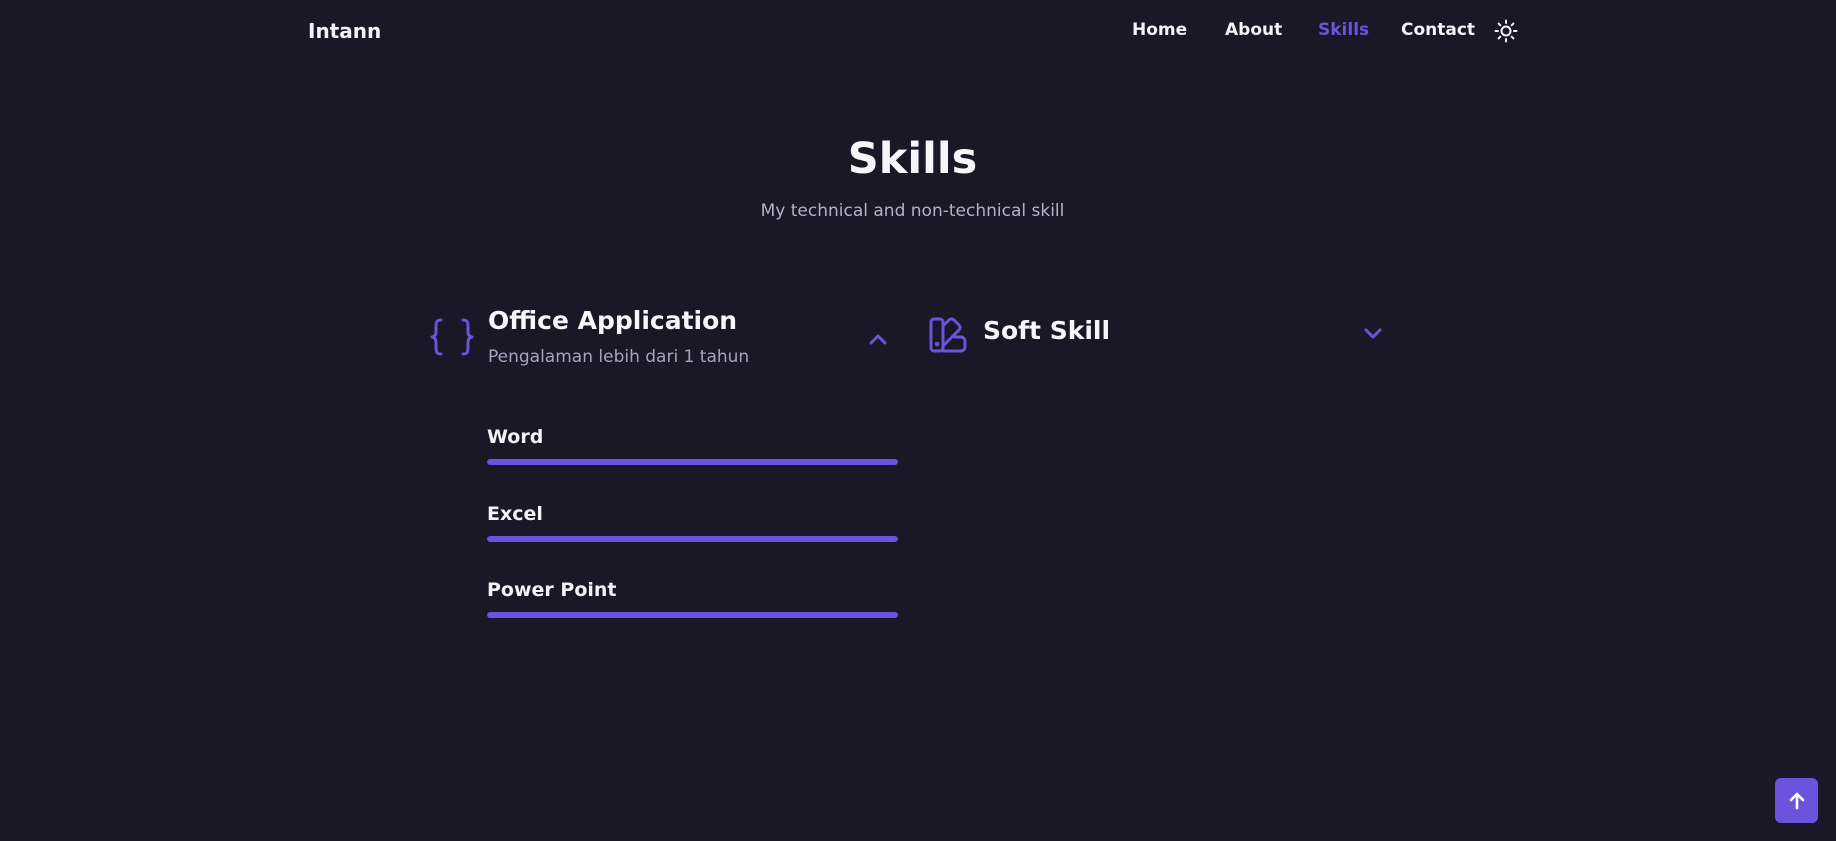  Describe the element at coordinates (1253, 30) in the screenshot. I see `nav-about: About` at that location.